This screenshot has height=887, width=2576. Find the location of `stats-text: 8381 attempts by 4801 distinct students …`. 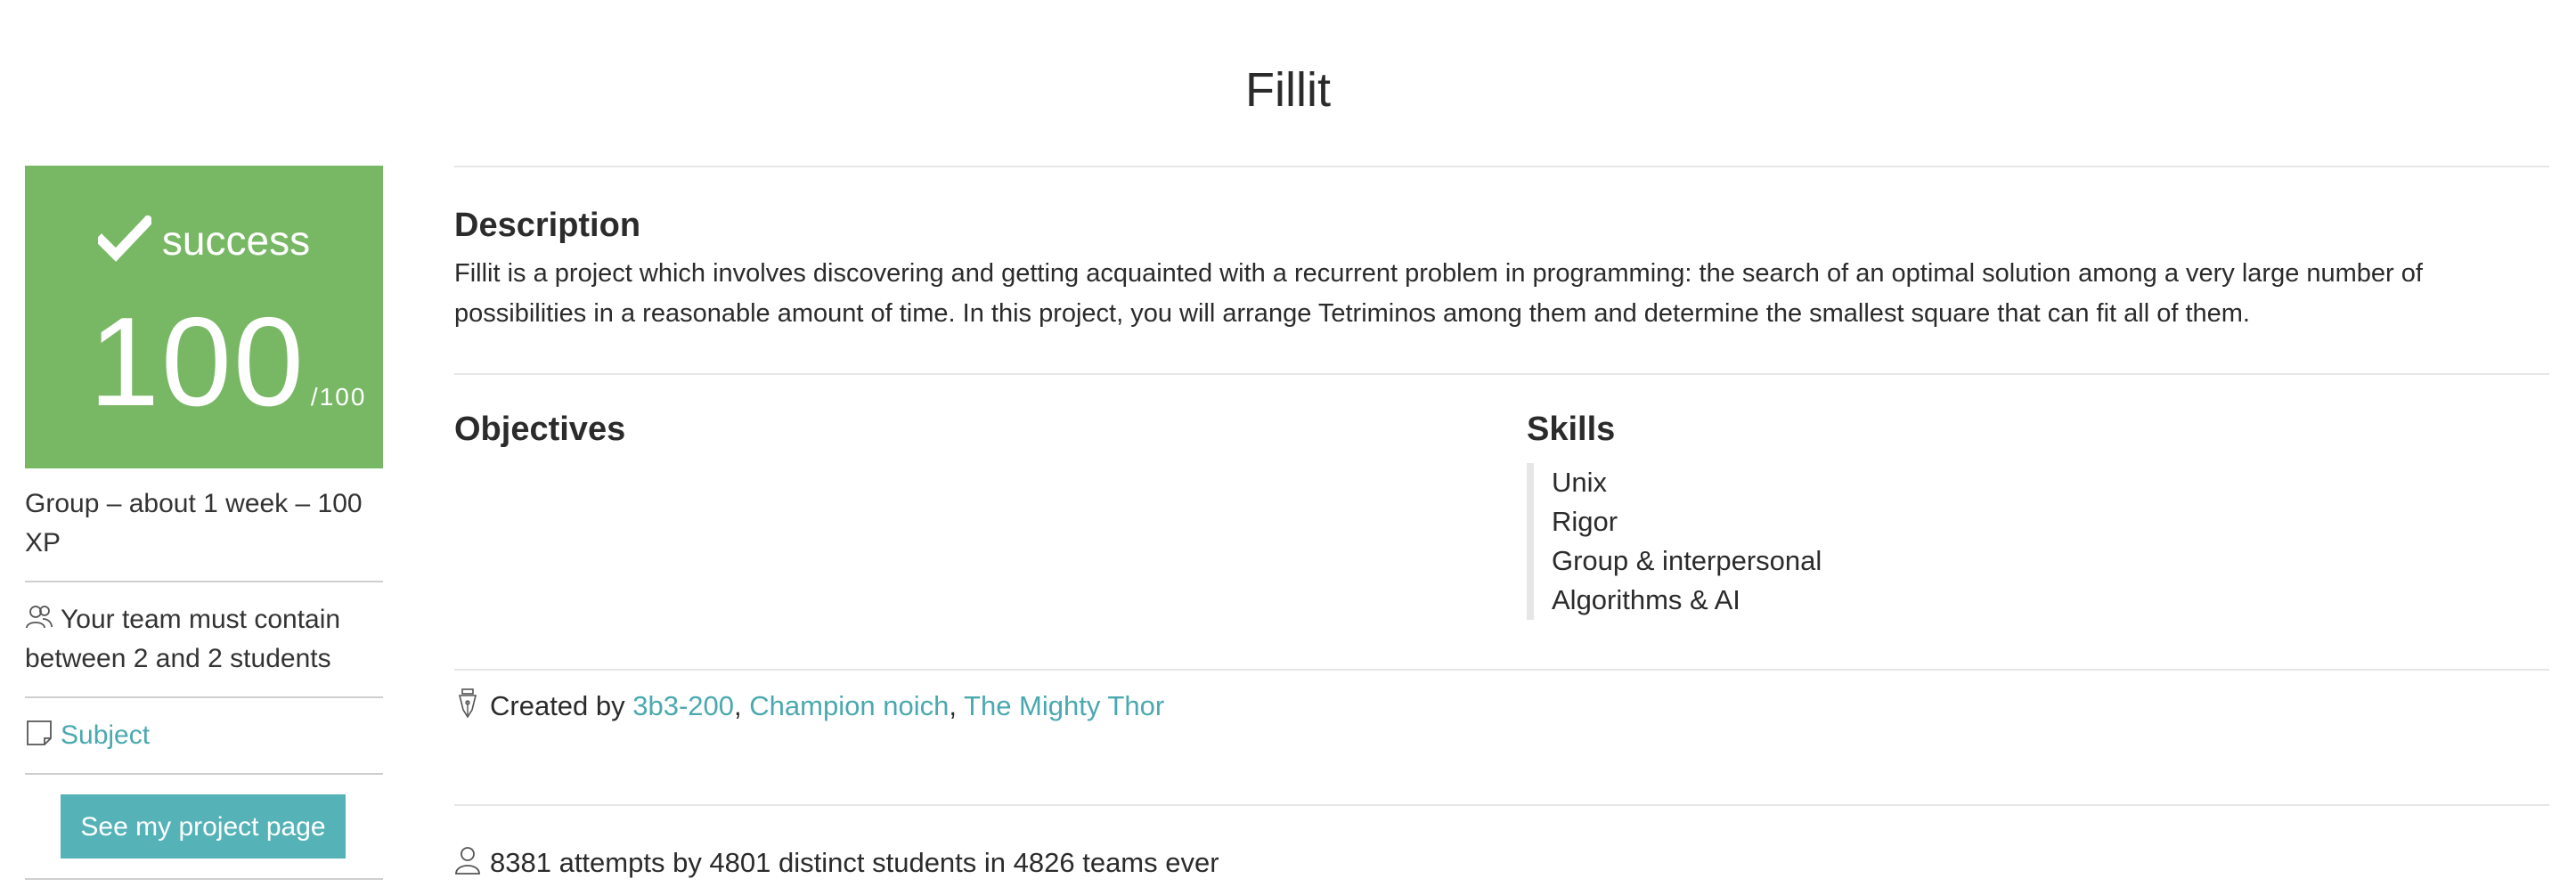

stats-text: 8381 attempts by 4801 distinct students … is located at coordinates (855, 862).